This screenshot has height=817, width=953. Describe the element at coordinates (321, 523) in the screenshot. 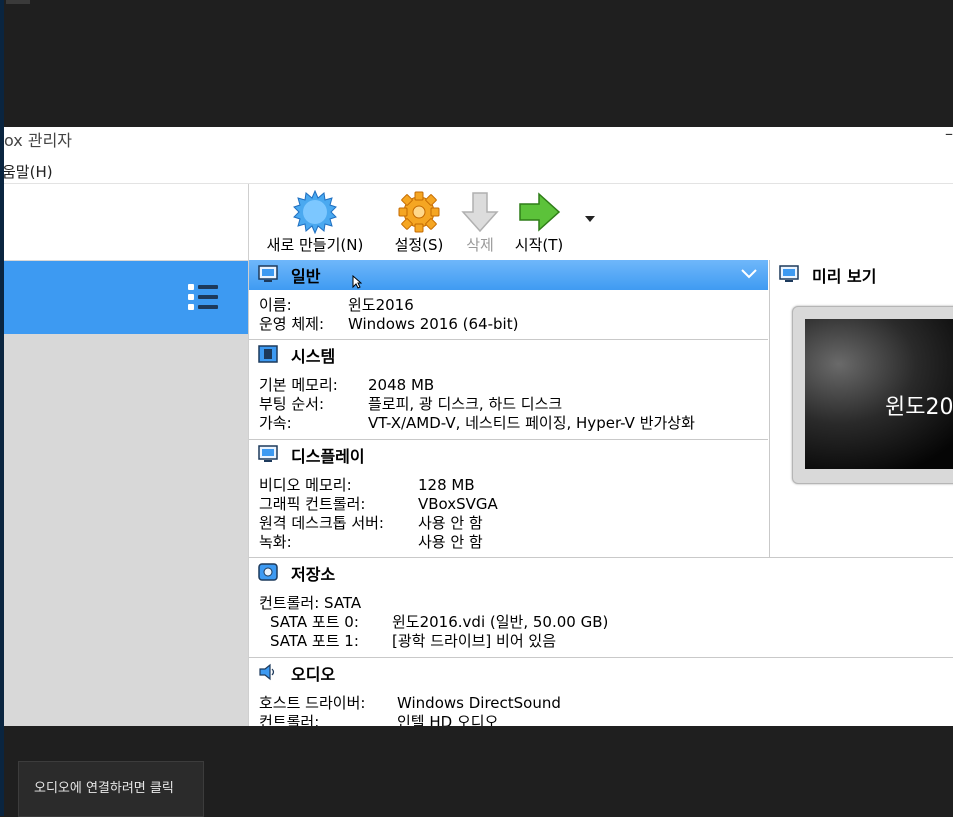

I see `display-key-rdp: 원격 데스크톱 서버:` at that location.